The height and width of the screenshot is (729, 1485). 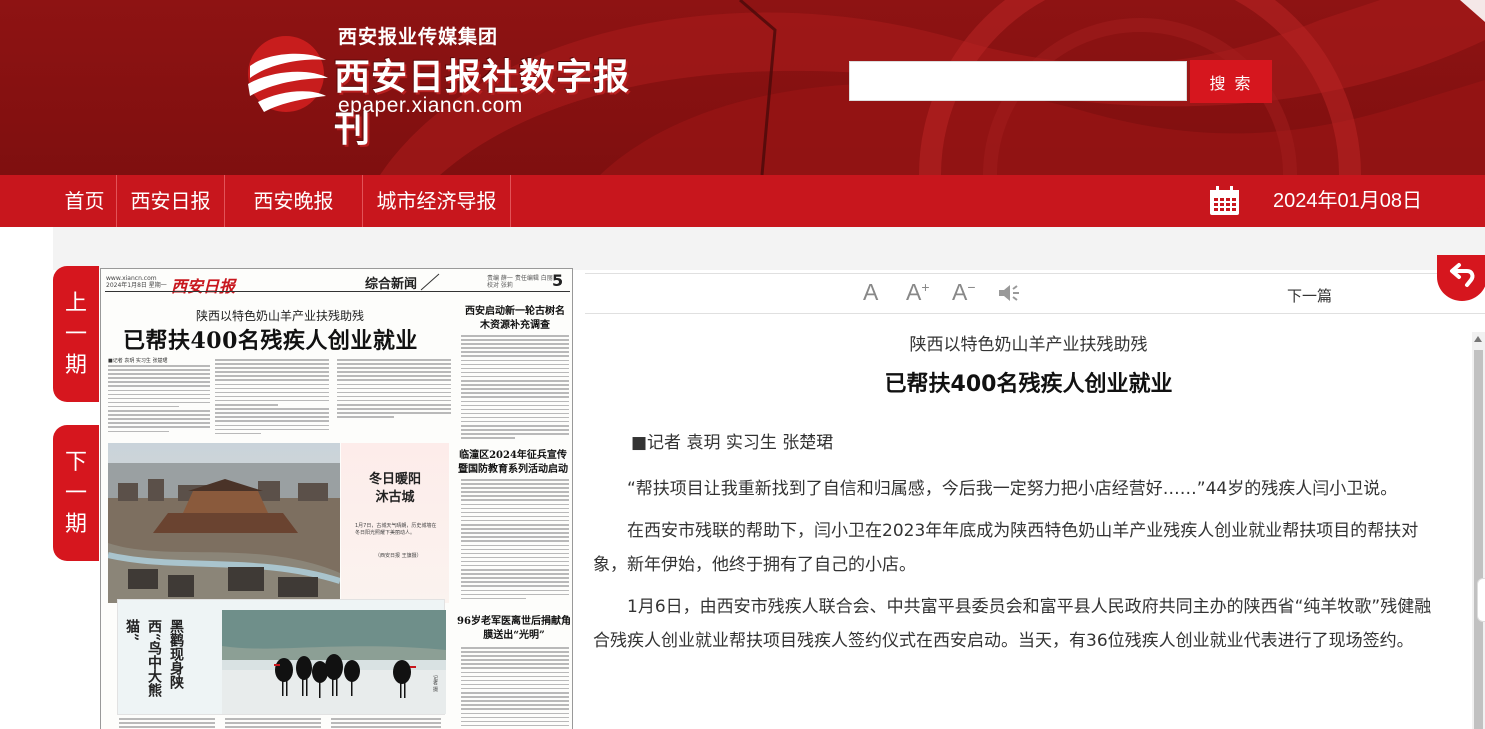 What do you see at coordinates (732, 443) in the screenshot?
I see `article-byline: ■记者 袁玥 实习生 张楚珺` at bounding box center [732, 443].